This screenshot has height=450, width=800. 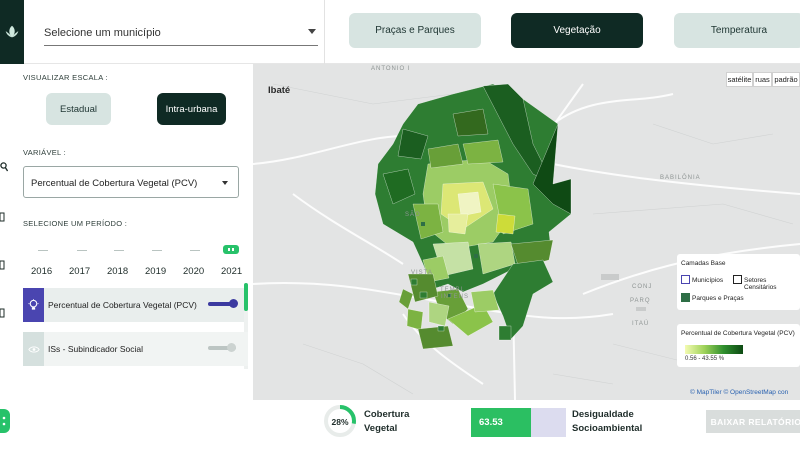 I want to click on year-2020: 2020, so click(x=193, y=271).